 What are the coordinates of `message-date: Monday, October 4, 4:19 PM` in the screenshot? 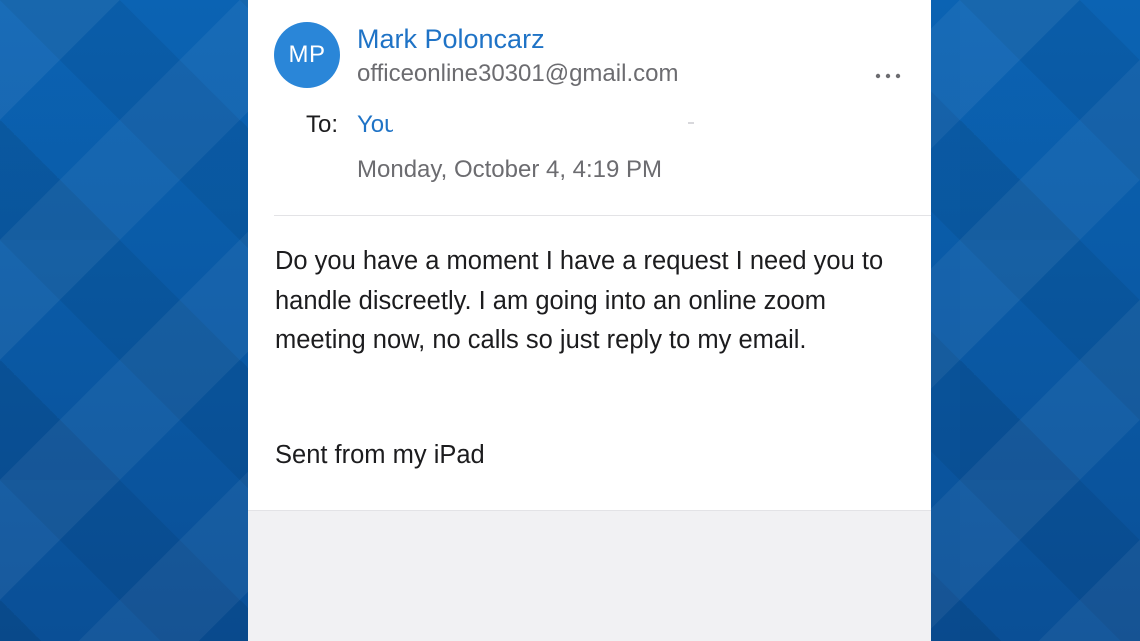 It's located at (510, 169).